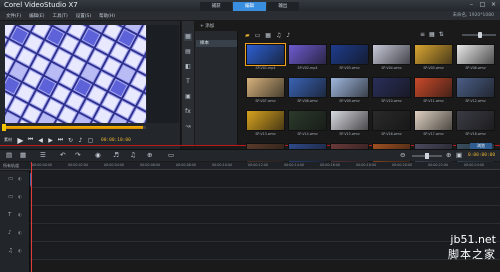 The height and width of the screenshot is (272, 500). I want to click on filter-icon: fx, so click(188, 112).